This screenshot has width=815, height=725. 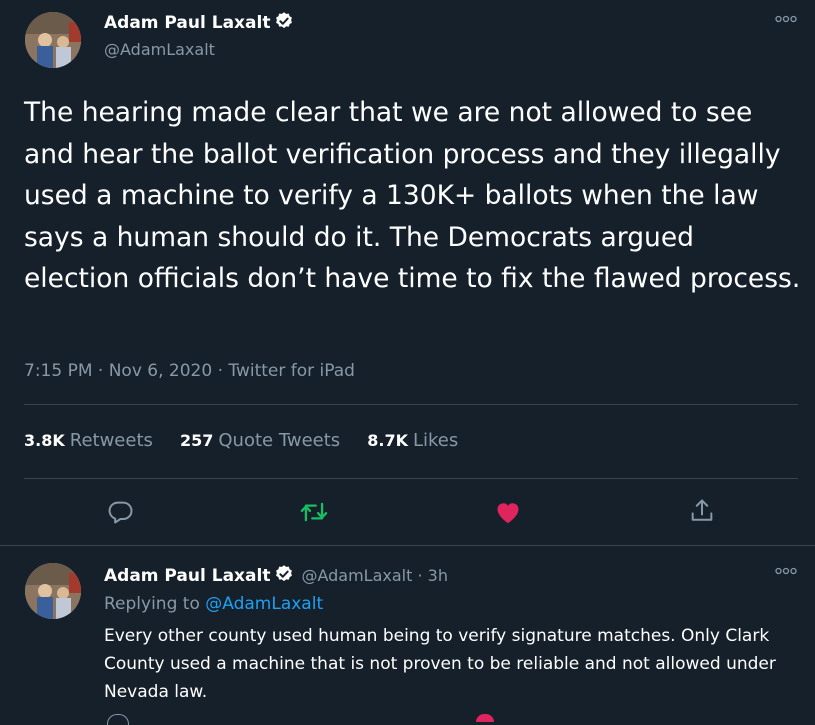 What do you see at coordinates (279, 440) in the screenshot?
I see `quote-tweets-label: Quote Tweets` at bounding box center [279, 440].